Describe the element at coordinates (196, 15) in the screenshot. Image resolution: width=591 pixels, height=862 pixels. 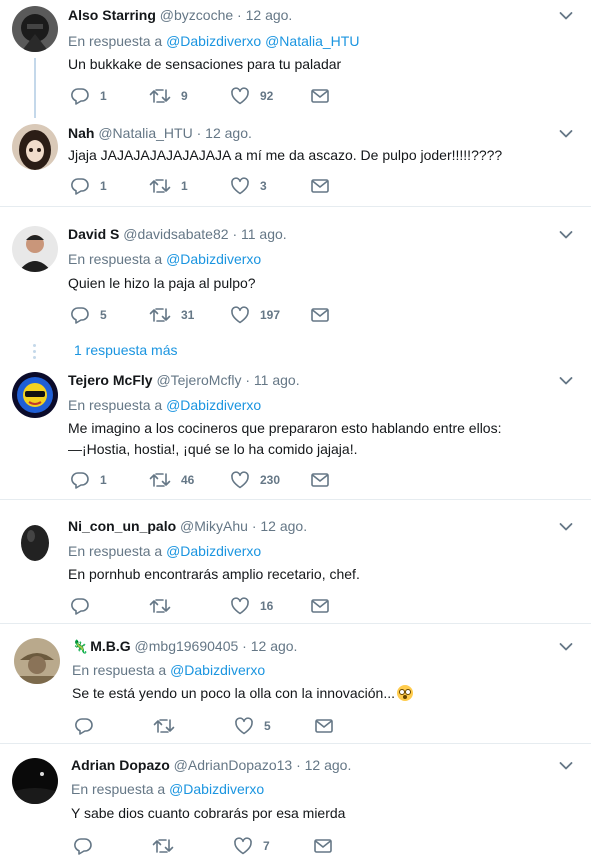
I see `username: @byzcoche` at that location.